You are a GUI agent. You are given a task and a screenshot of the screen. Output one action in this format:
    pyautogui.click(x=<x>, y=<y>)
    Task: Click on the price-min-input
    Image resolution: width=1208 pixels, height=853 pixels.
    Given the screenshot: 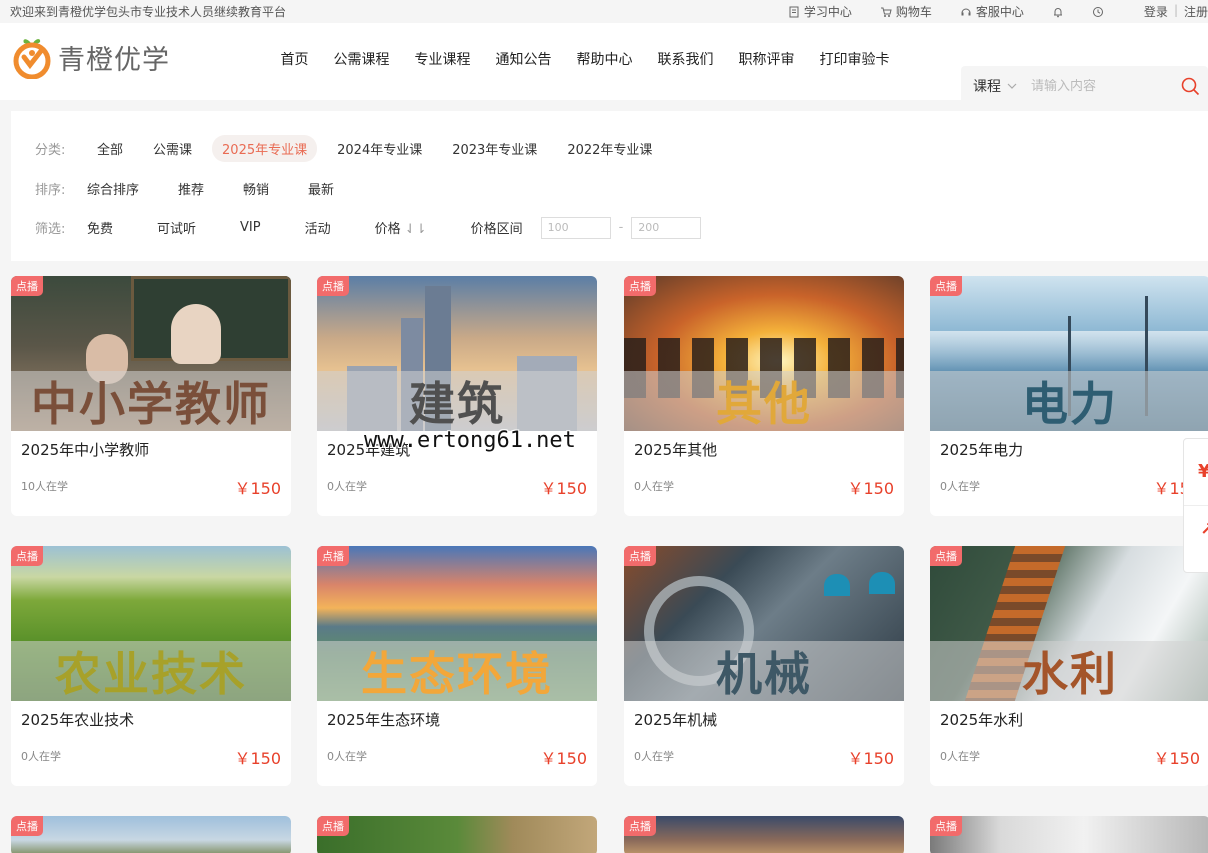 What is the action you would take?
    pyautogui.click(x=575, y=227)
    